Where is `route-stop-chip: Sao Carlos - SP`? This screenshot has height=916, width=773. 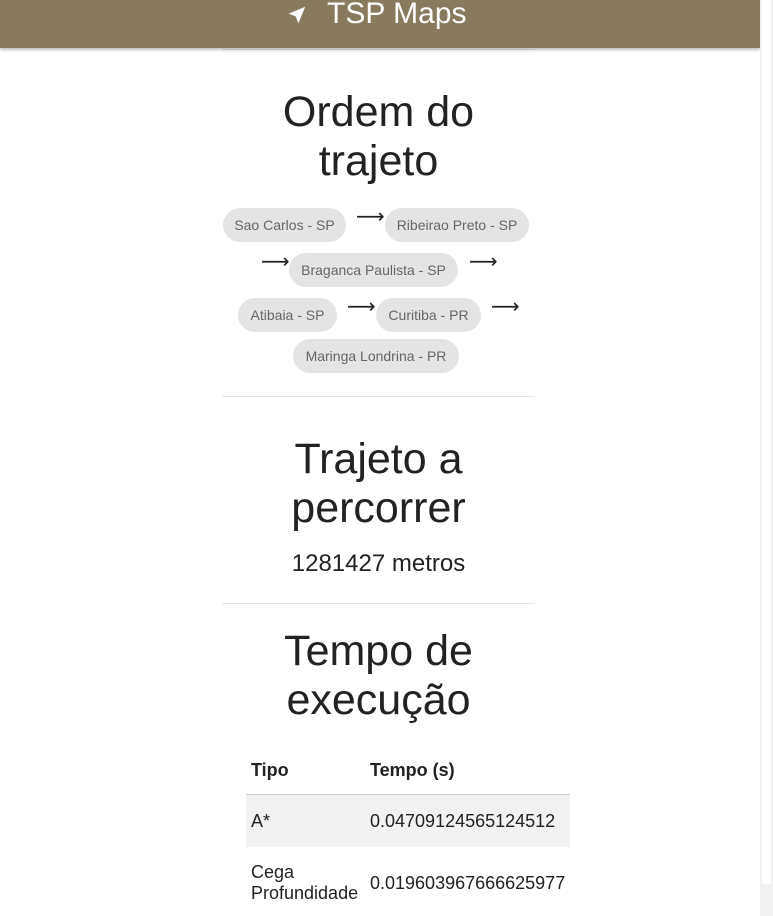
route-stop-chip: Sao Carlos - SP is located at coordinates (284, 225).